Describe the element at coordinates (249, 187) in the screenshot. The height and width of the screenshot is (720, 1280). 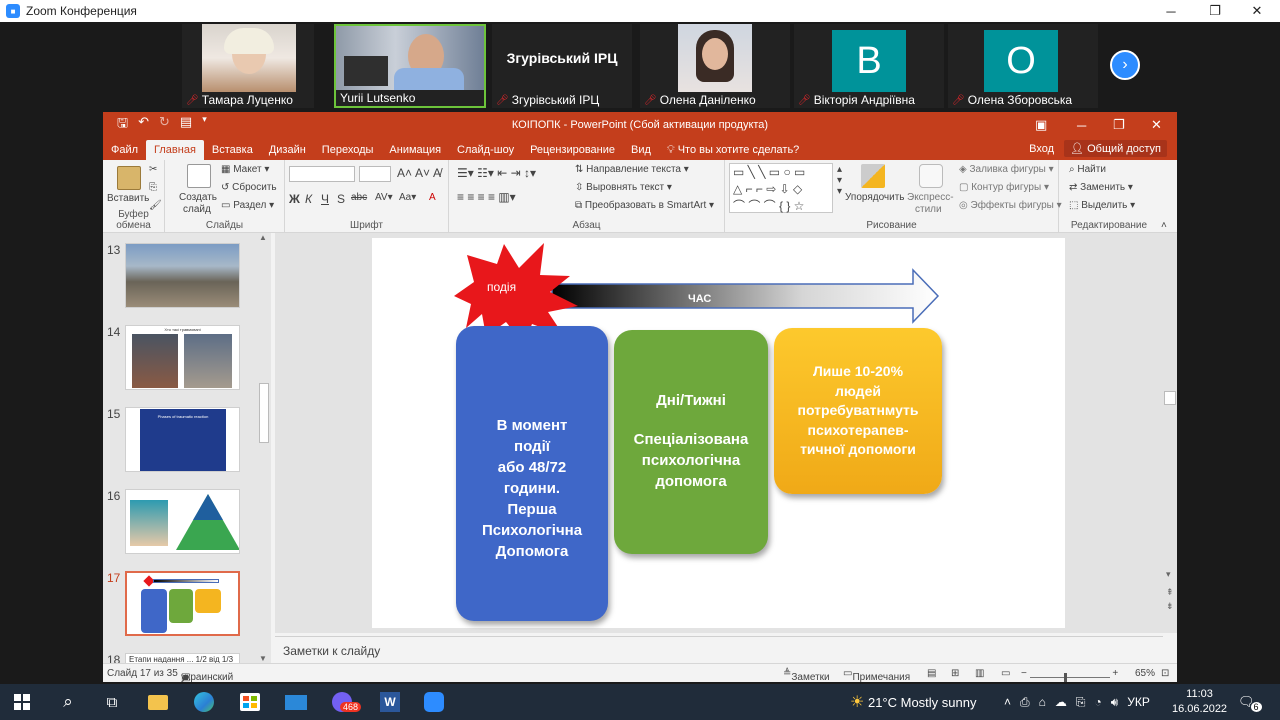
I see `reset-button: ↺ Сбросить` at that location.